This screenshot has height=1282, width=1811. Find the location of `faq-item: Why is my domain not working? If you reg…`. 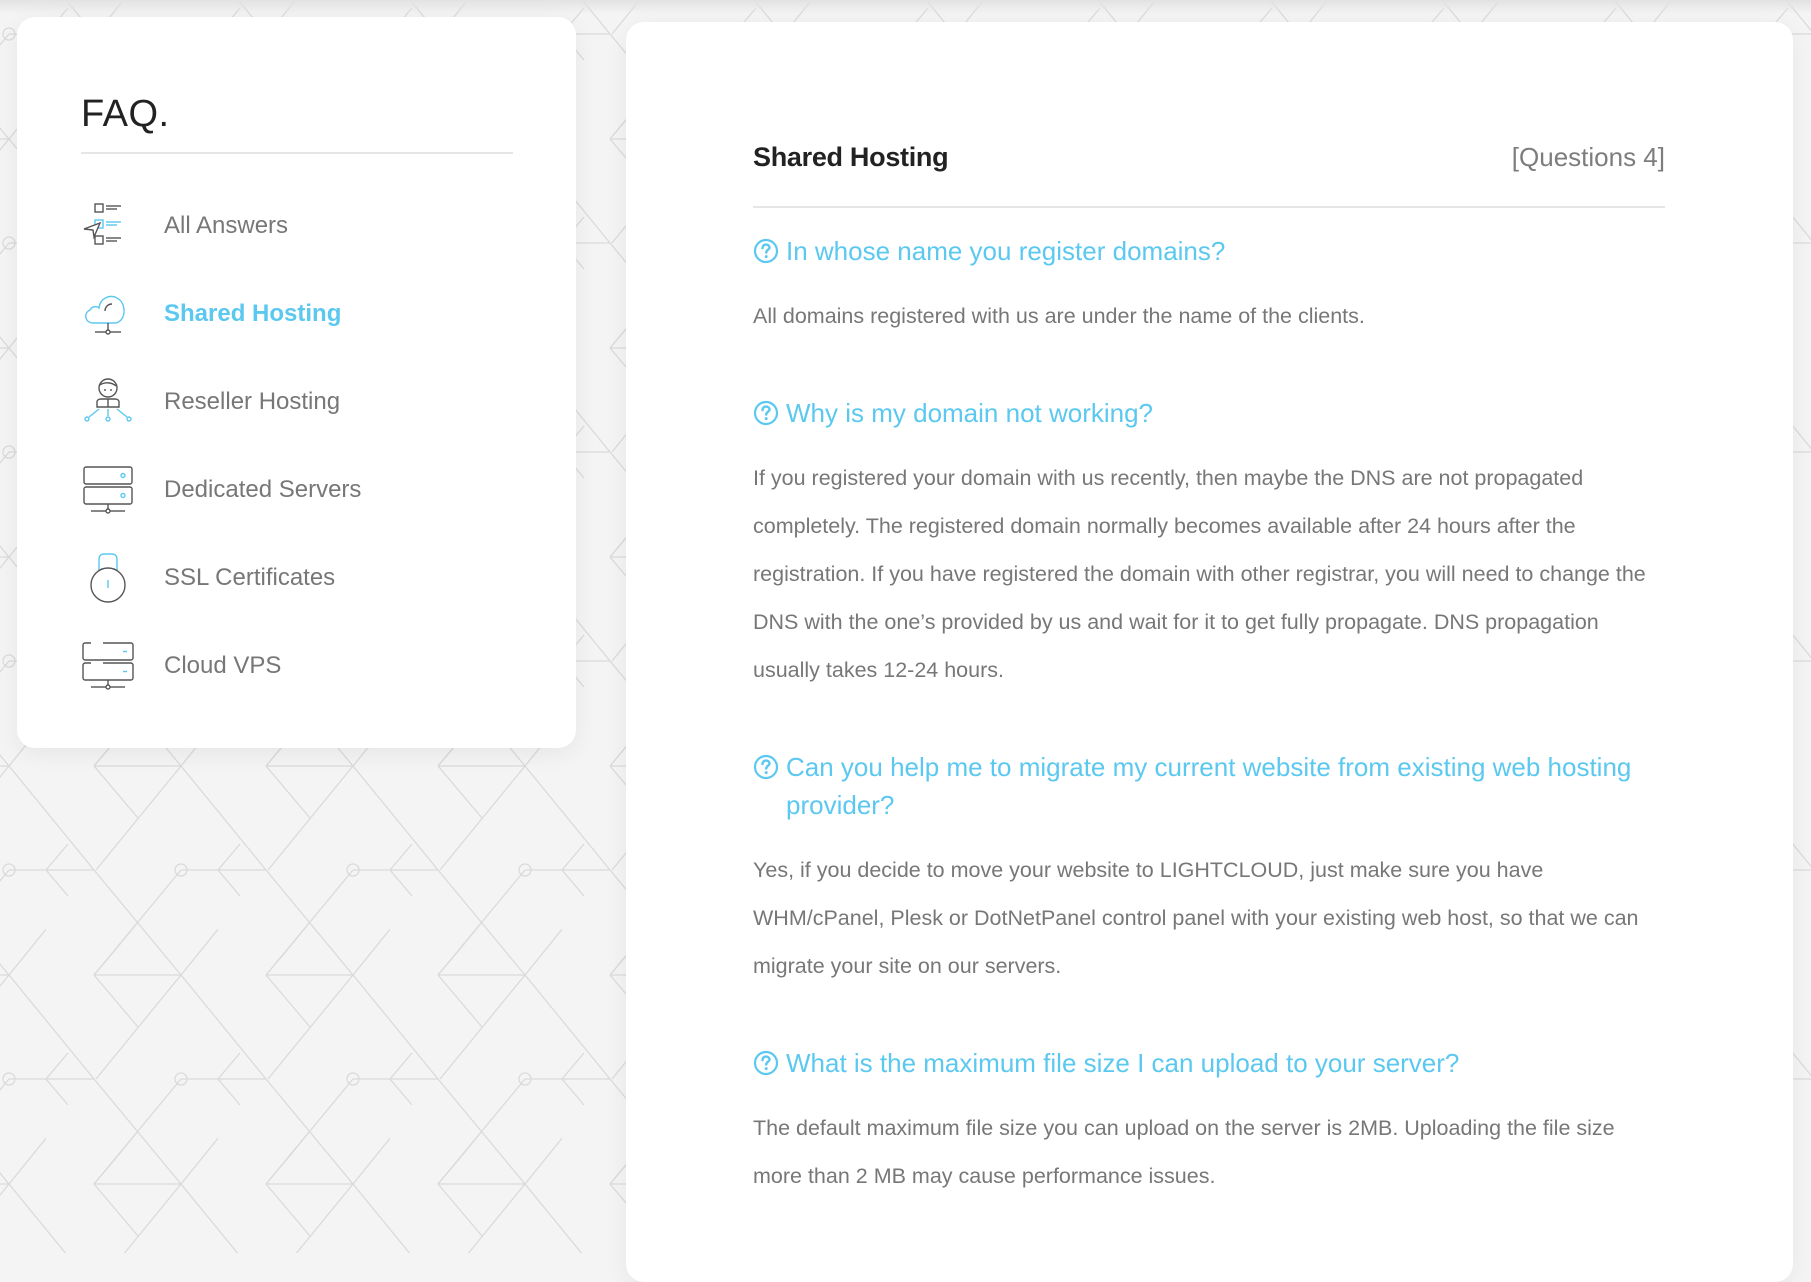

faq-item: Why is my domain not working? If you reg… is located at coordinates (1209, 544).